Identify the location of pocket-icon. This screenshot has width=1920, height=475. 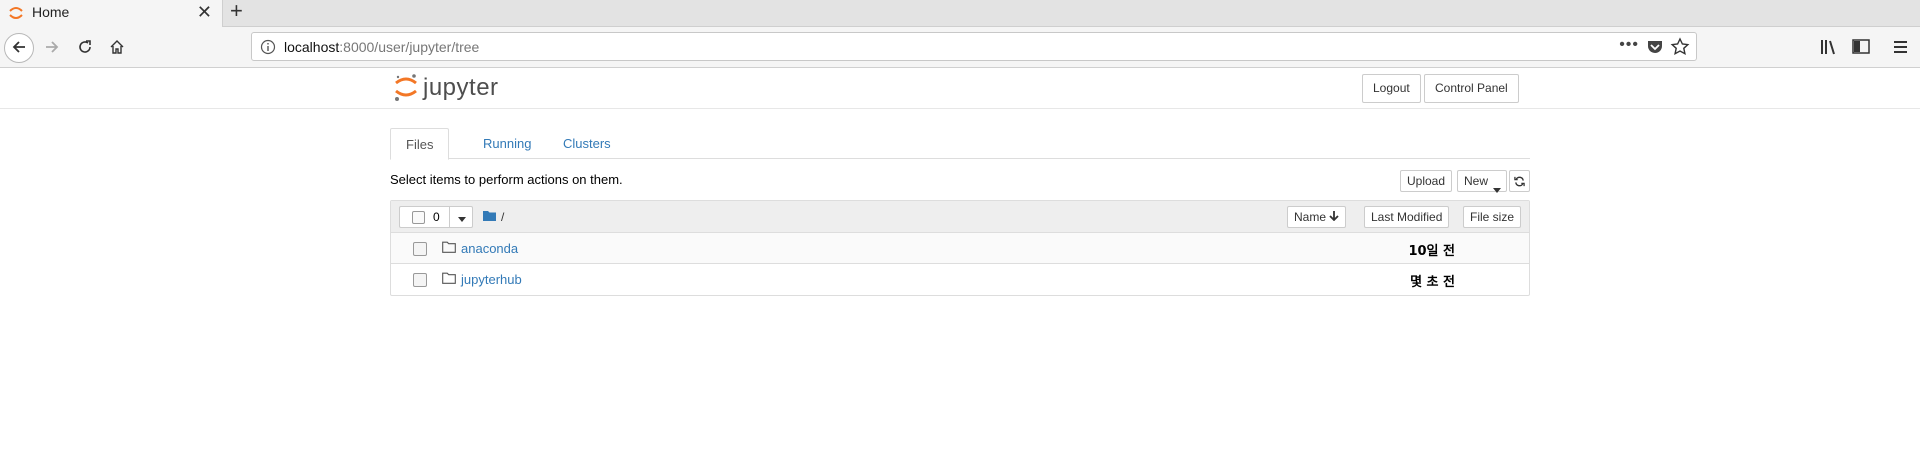
(1655, 47).